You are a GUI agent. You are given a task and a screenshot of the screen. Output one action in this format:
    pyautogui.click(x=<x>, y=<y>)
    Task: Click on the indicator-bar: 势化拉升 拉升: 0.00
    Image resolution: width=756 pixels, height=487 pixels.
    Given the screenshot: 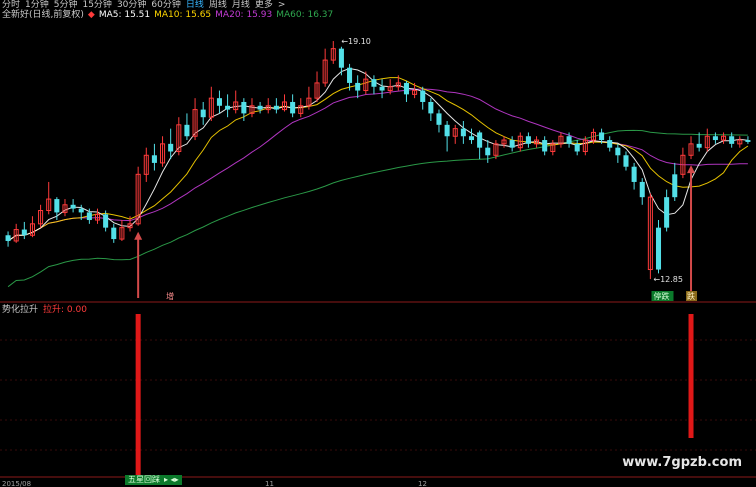 What is the action you would take?
    pyautogui.click(x=44, y=310)
    